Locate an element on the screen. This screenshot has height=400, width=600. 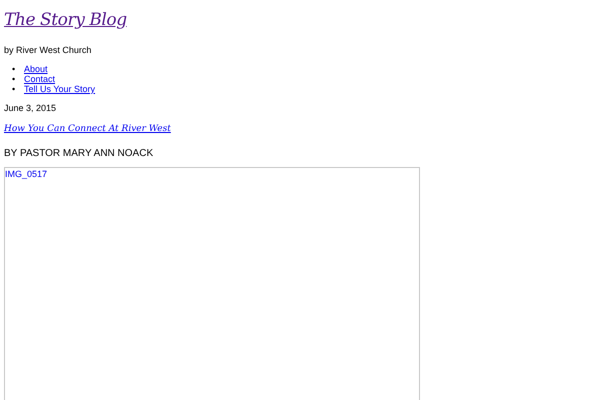
post-byline: BY PASTOR MARY ANN NOACK is located at coordinates (79, 154).